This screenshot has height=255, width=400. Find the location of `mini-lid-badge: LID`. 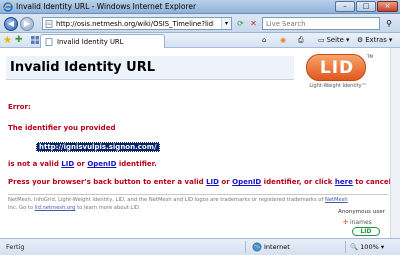

mini-lid-badge: LID is located at coordinates (366, 231).